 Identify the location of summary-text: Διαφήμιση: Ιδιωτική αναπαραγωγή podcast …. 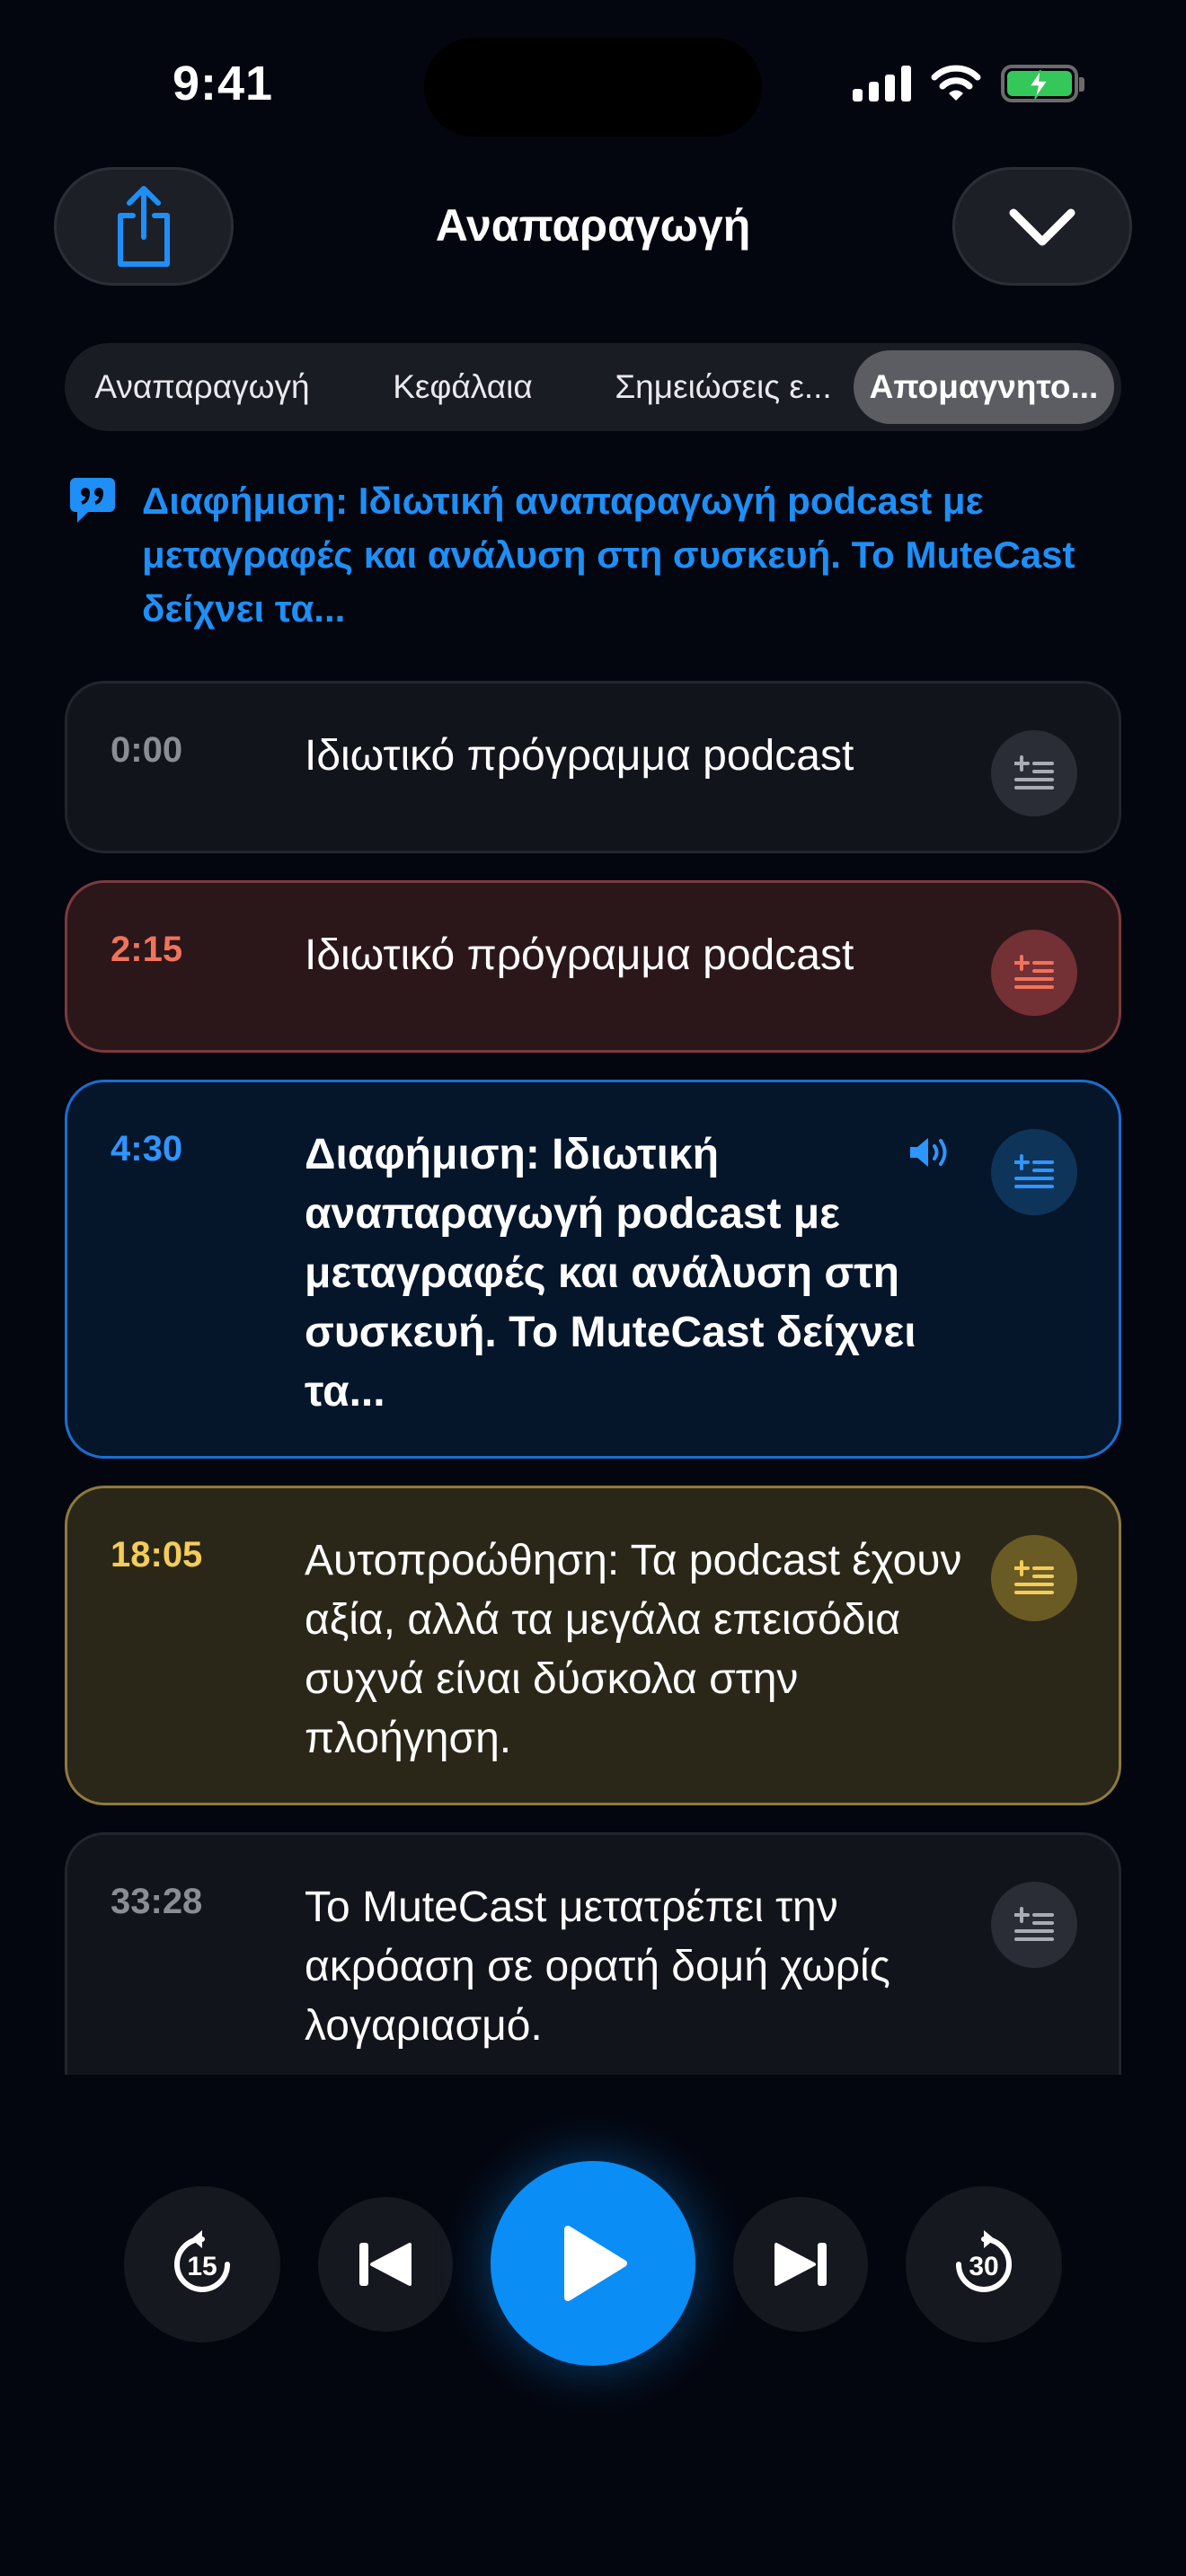
(608, 555).